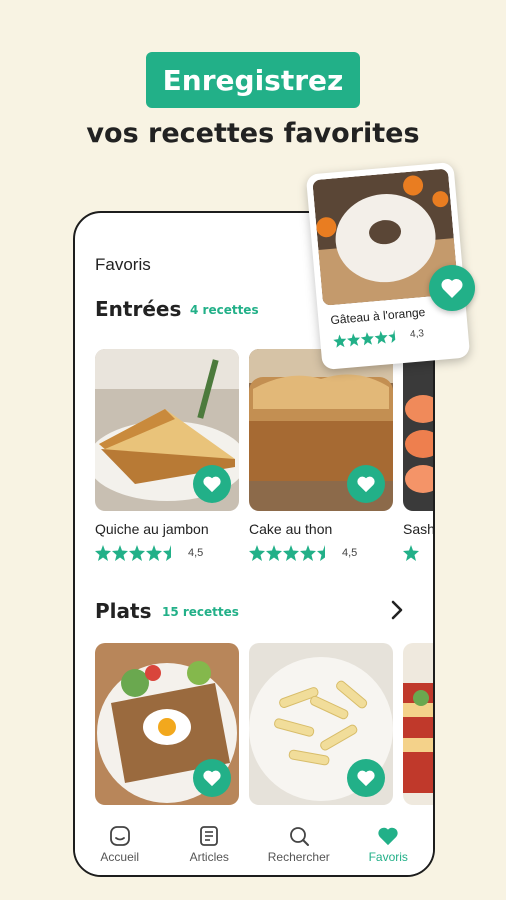 The height and width of the screenshot is (900, 506). What do you see at coordinates (253, 133) in the screenshot?
I see `promo-subtitle: vos recettes favorites` at bounding box center [253, 133].